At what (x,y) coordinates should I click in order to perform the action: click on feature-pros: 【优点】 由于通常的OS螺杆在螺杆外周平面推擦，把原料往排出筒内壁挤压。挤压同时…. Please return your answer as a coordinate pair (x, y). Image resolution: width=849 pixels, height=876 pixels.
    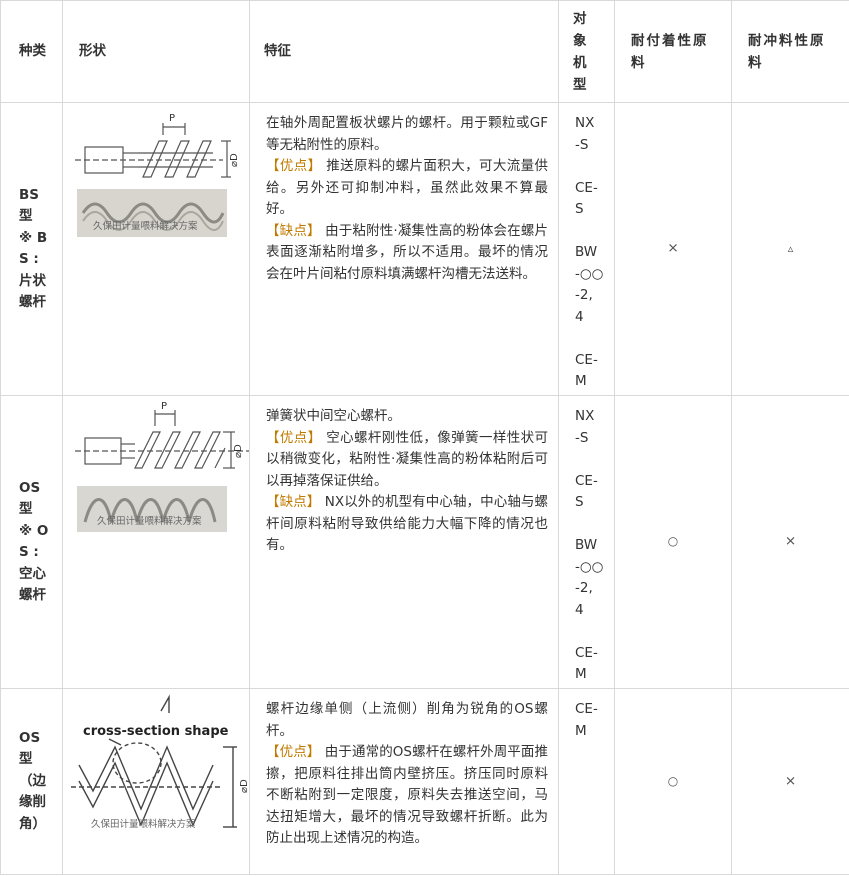
    Looking at the image, I should click on (407, 796).